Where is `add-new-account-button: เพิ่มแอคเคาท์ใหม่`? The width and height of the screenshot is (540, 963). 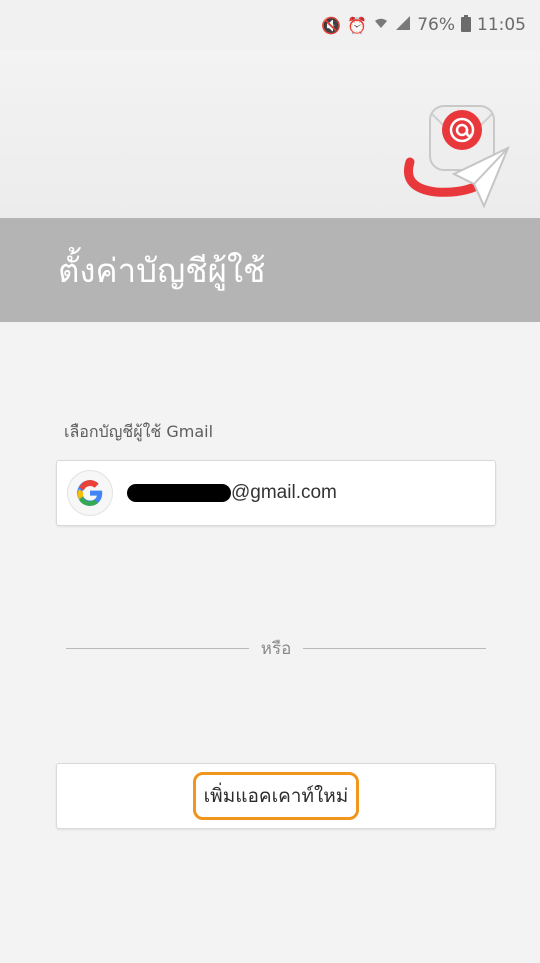
add-new-account-button: เพิ่มแอคเคาท์ใหม่ is located at coordinates (276, 796).